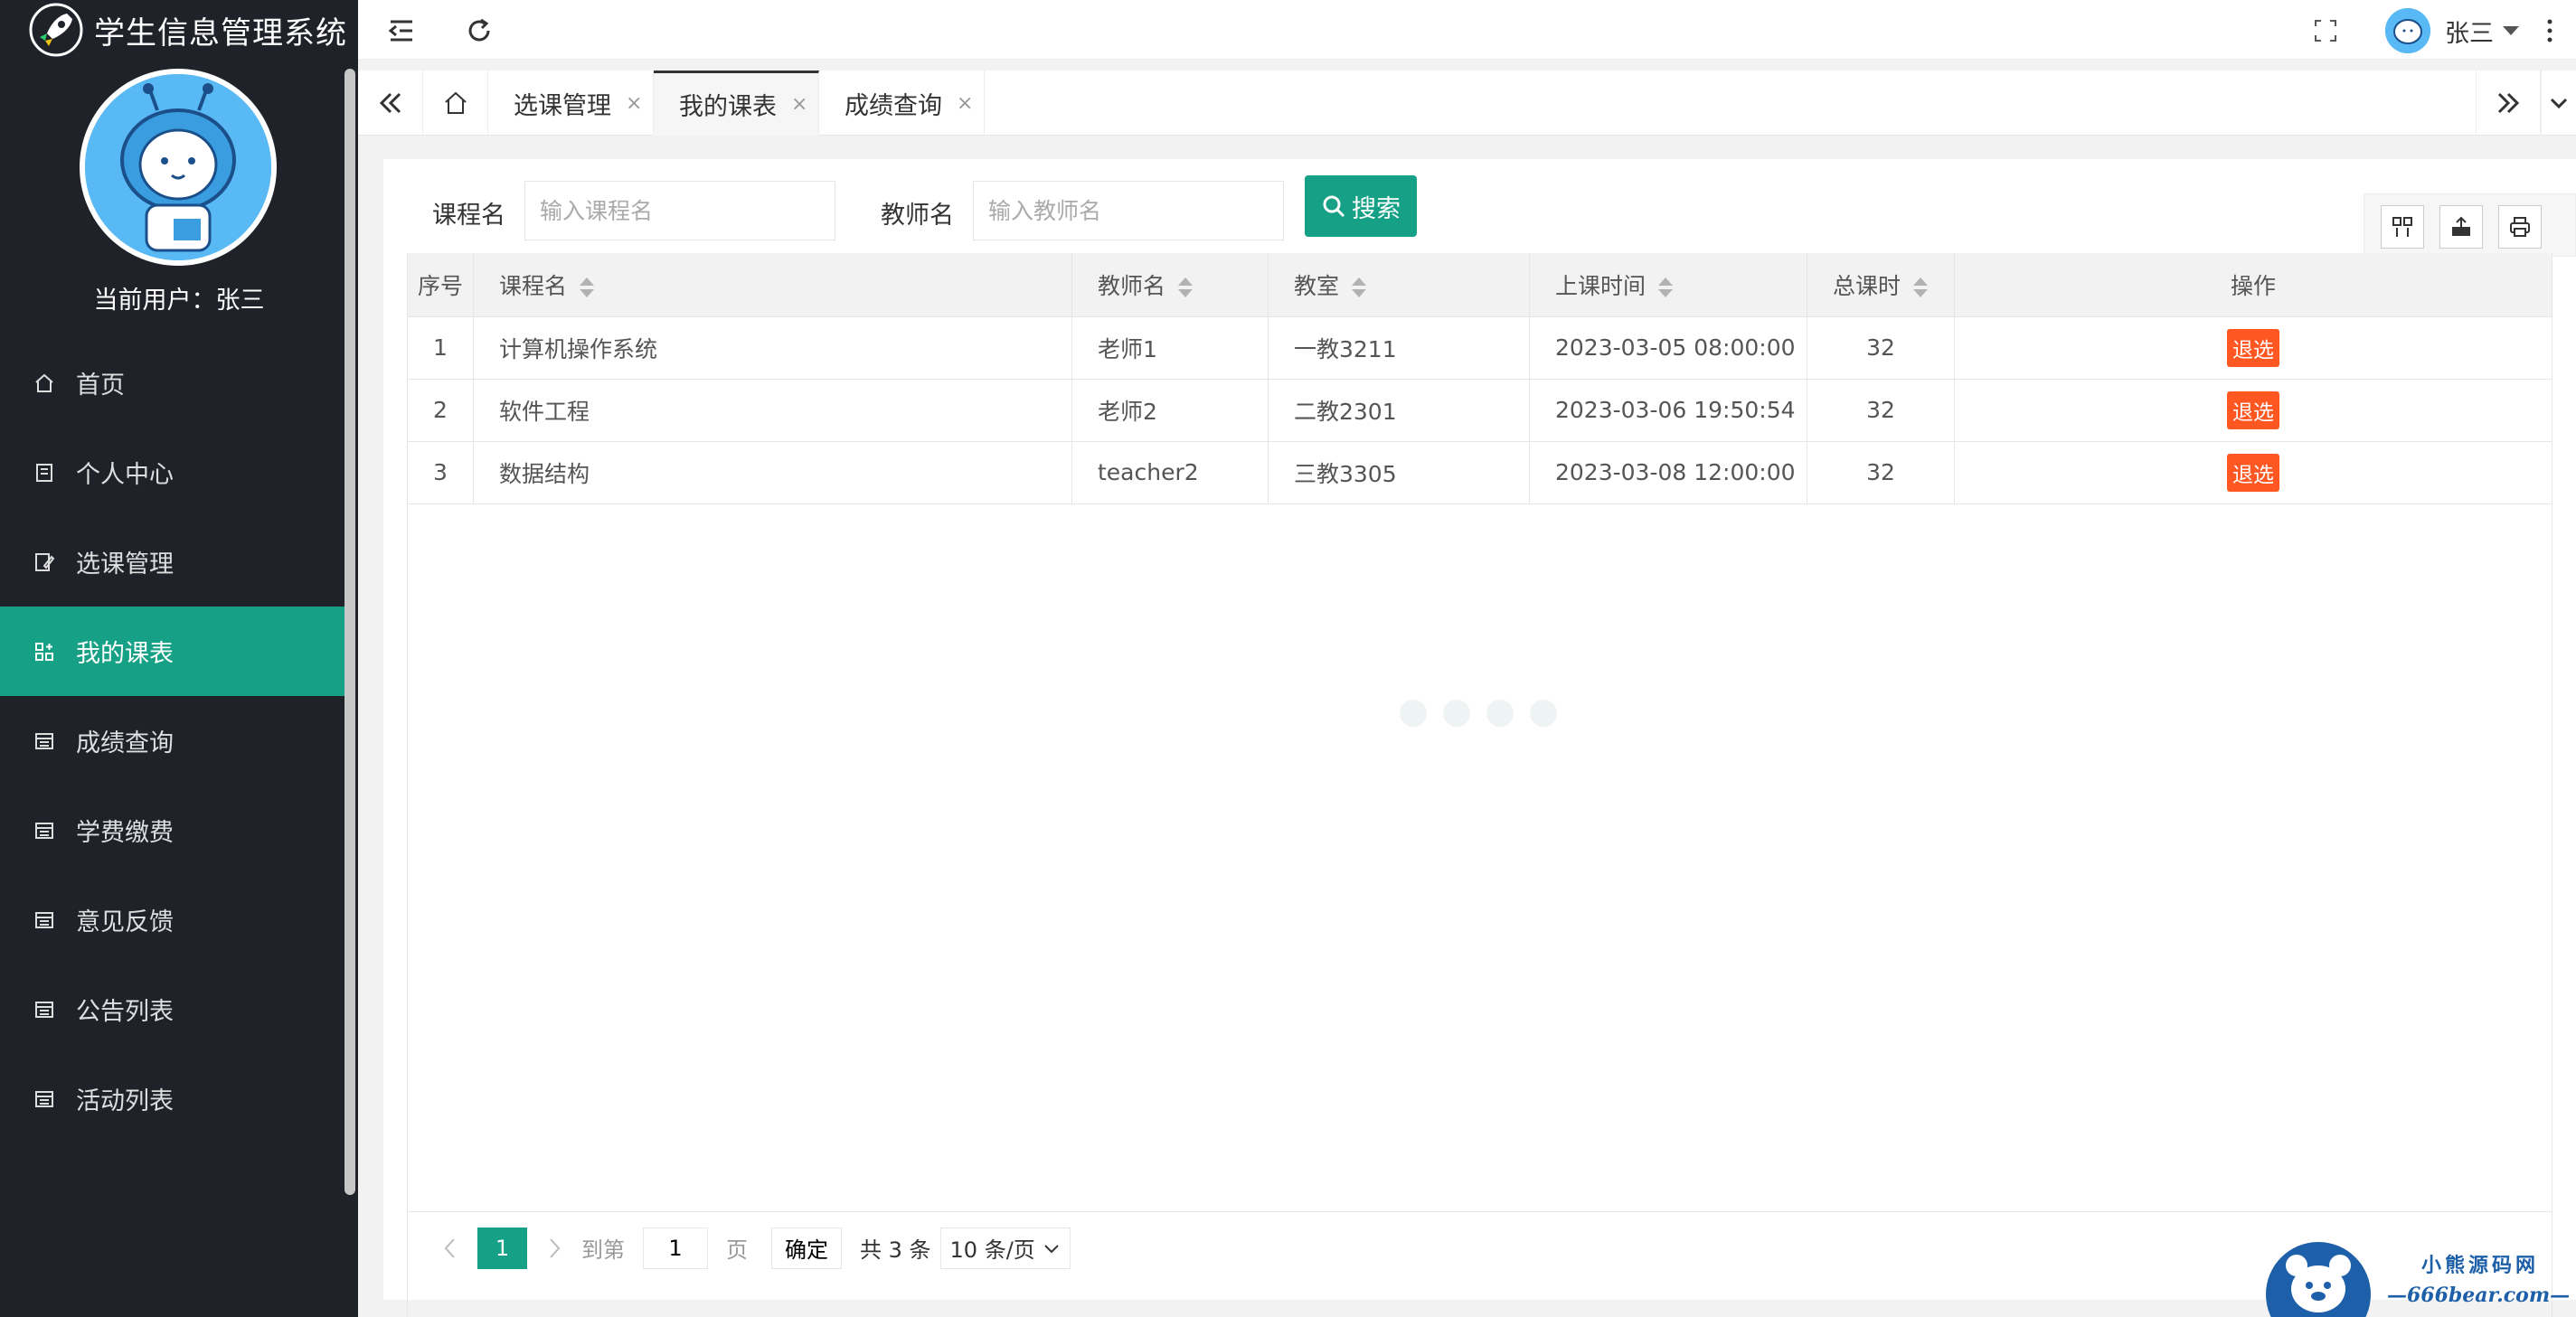 This screenshot has height=1317, width=2576. I want to click on tab-home, so click(455, 103).